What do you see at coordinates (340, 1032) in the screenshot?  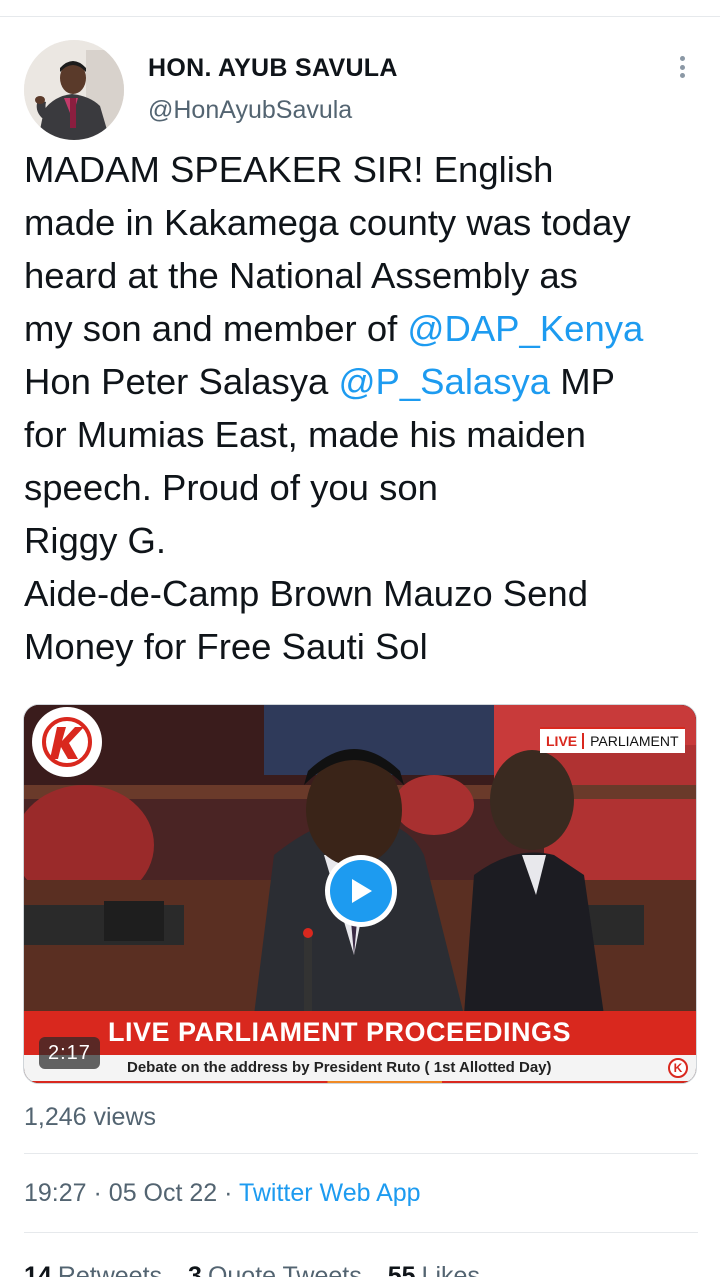 I see `banner-title: LIVE PARLIAMENT PROCEEDINGS` at bounding box center [340, 1032].